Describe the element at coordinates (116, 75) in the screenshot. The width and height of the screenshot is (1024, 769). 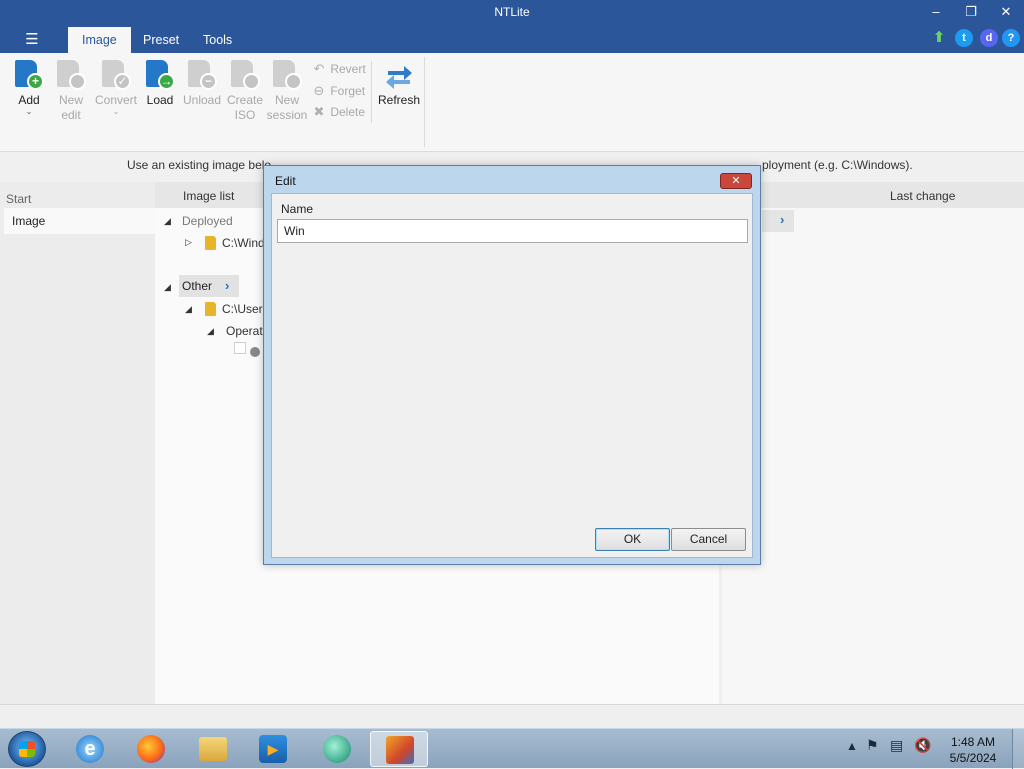
I see `convert-icon: ✓` at that location.